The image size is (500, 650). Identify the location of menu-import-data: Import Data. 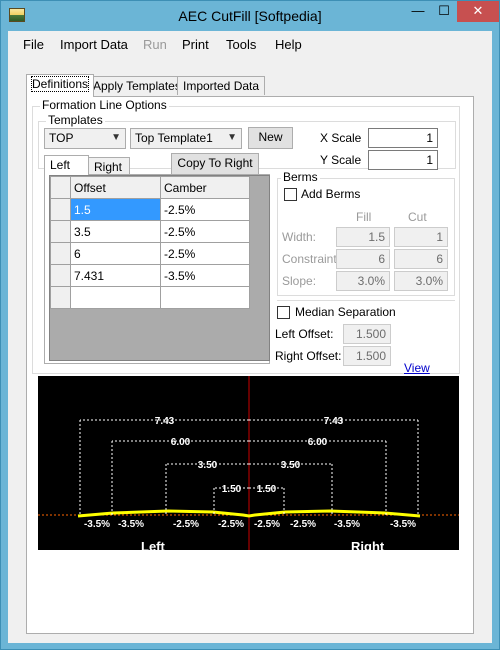
(94, 44).